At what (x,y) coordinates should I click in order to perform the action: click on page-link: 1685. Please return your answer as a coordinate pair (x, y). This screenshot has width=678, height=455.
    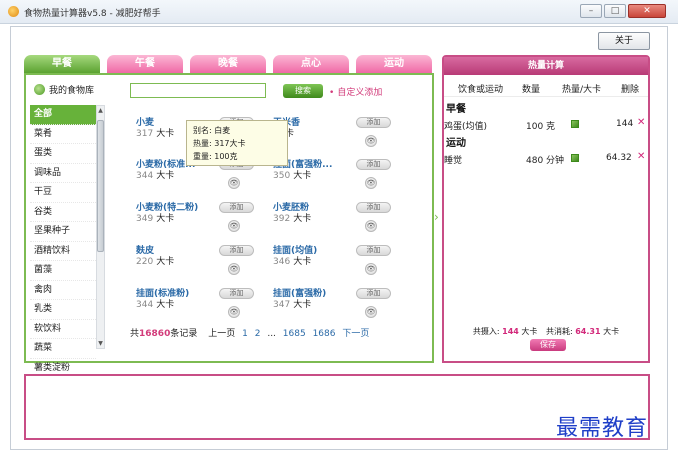
    Looking at the image, I should click on (294, 334).